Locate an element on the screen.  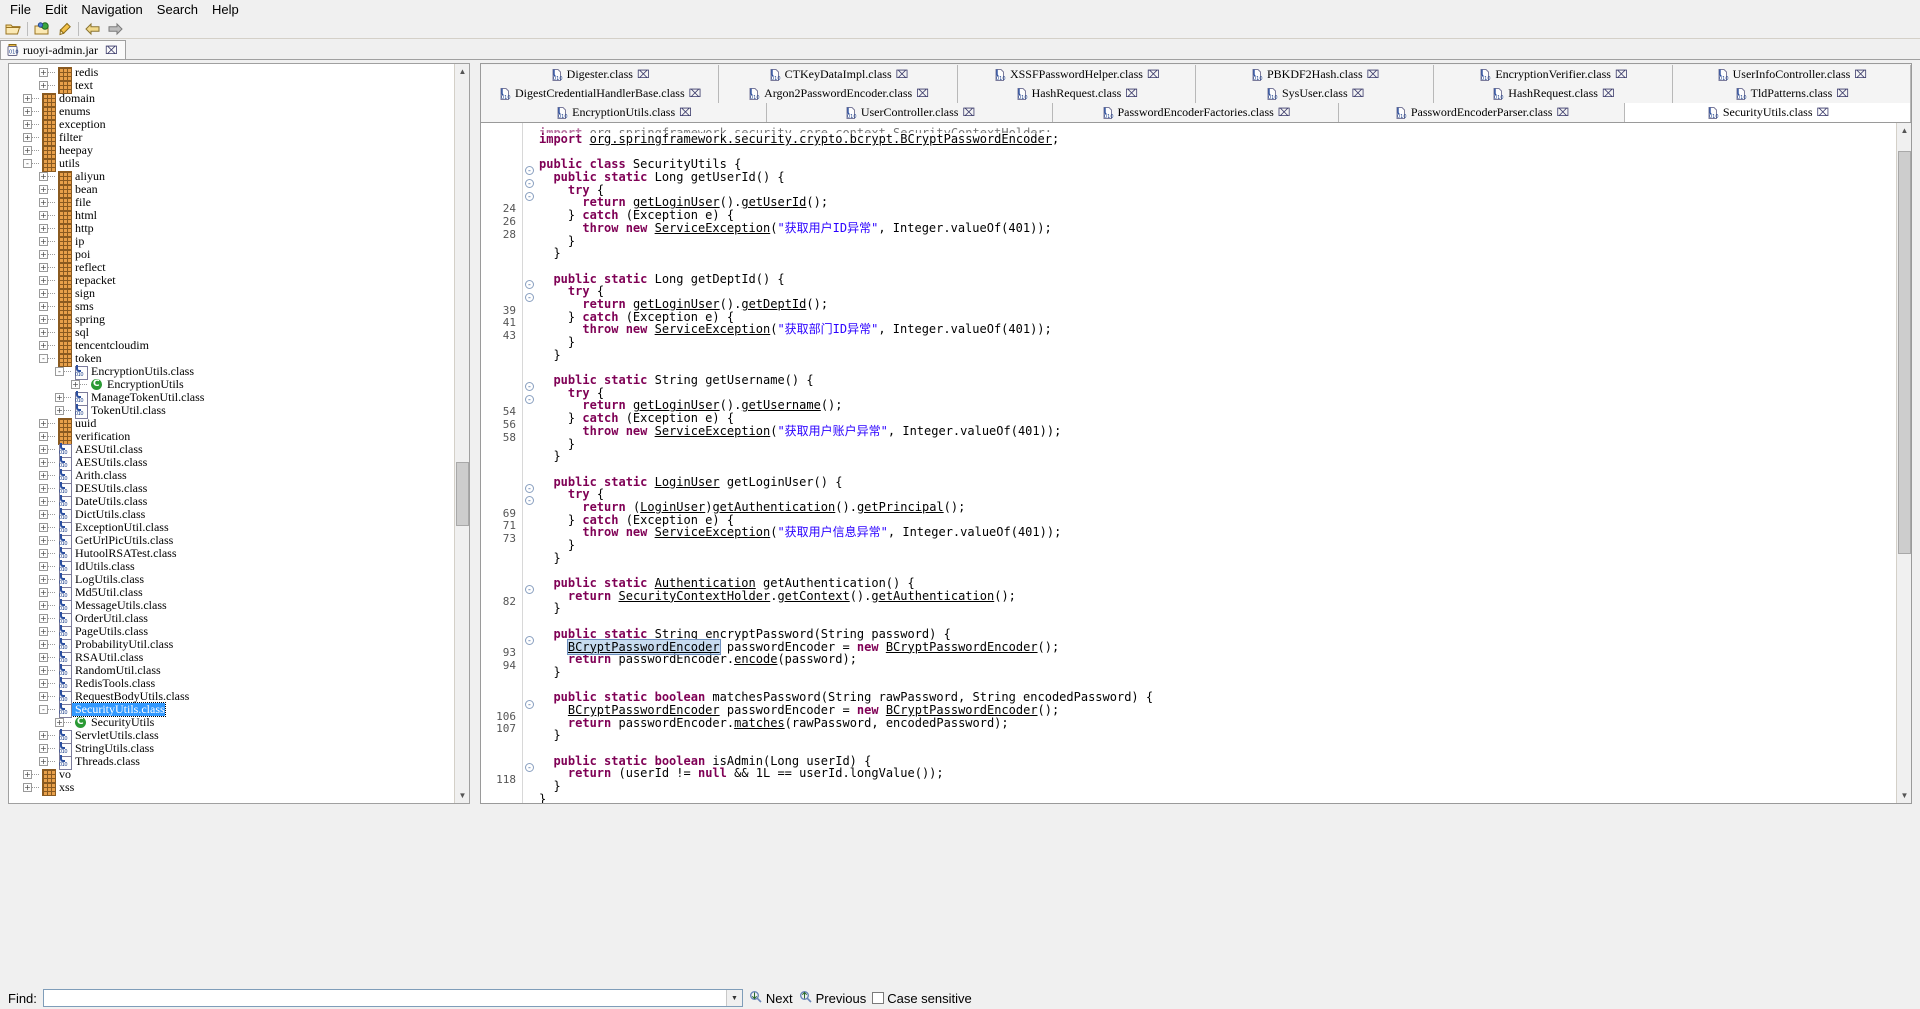
tree-node: +ManageTokenUtil.class is located at coordinates (231, 398).